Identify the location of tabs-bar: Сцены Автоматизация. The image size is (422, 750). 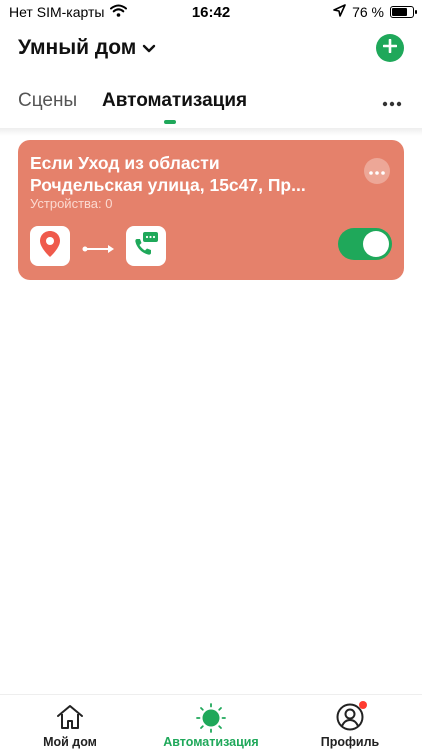
(211, 107).